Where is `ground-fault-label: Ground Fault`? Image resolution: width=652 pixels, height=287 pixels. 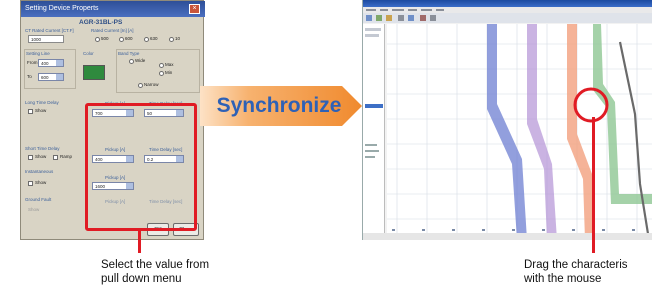
ground-fault-label: Ground Fault is located at coordinates (38, 199).